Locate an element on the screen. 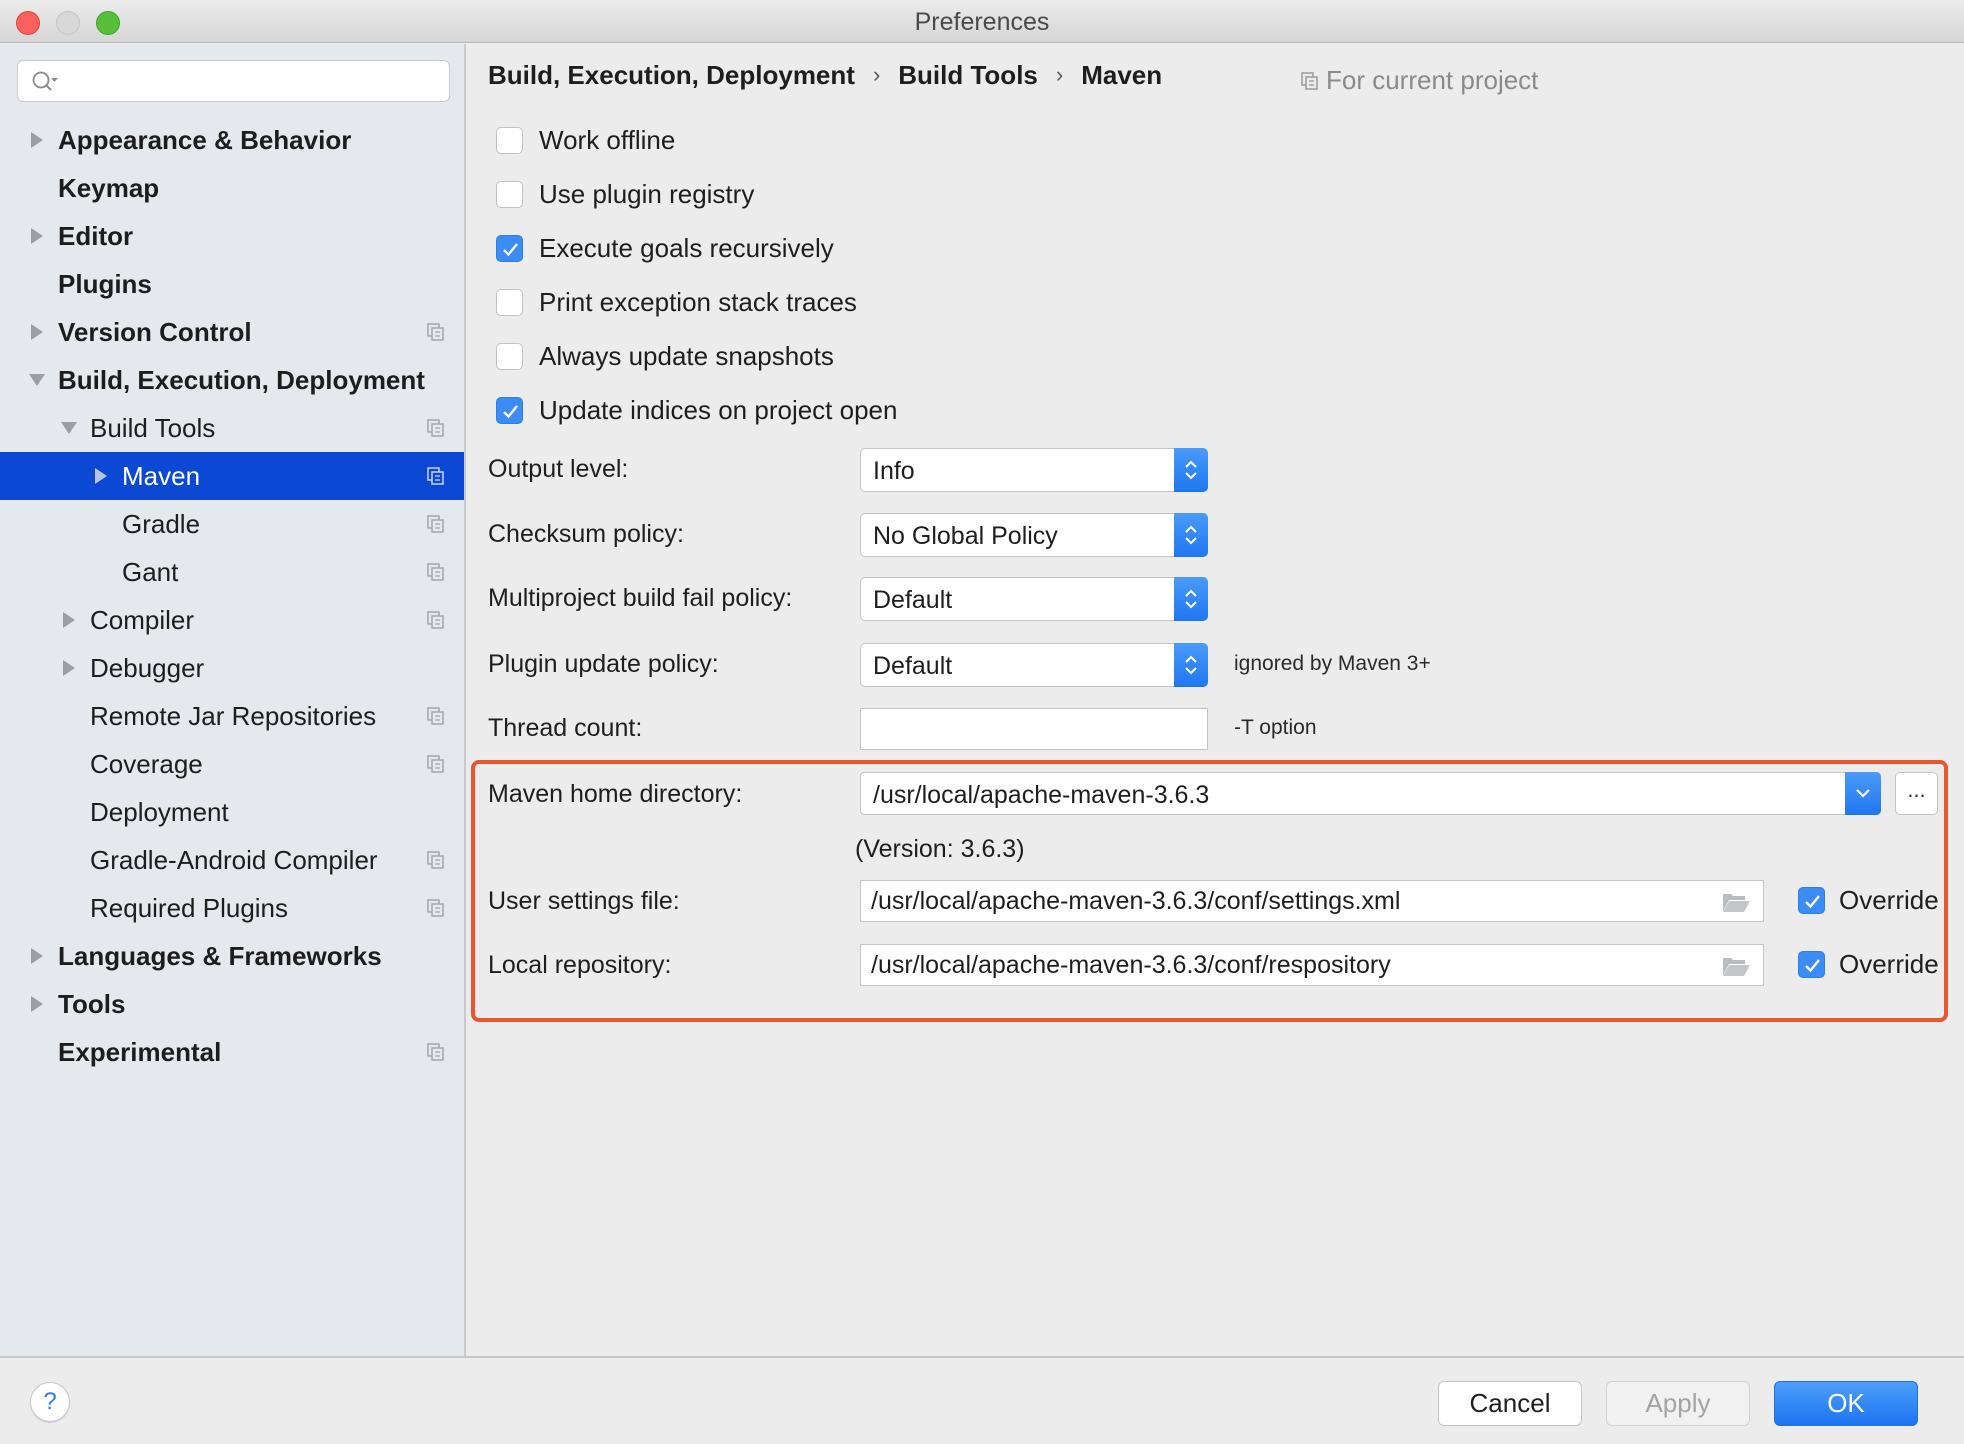  local-repository-override-checkbox is located at coordinates (1811, 964).